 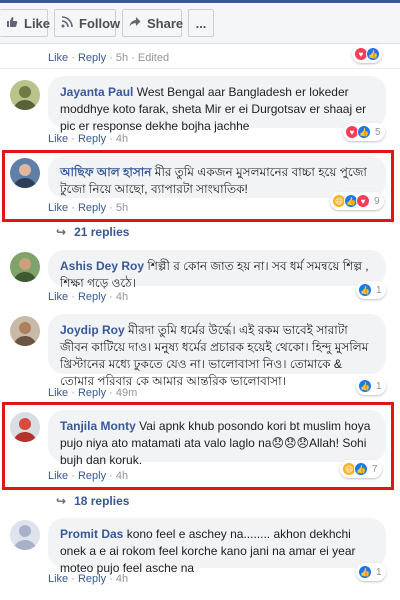 I want to click on love-reaction-icon: ♥, so click(x=363, y=201).